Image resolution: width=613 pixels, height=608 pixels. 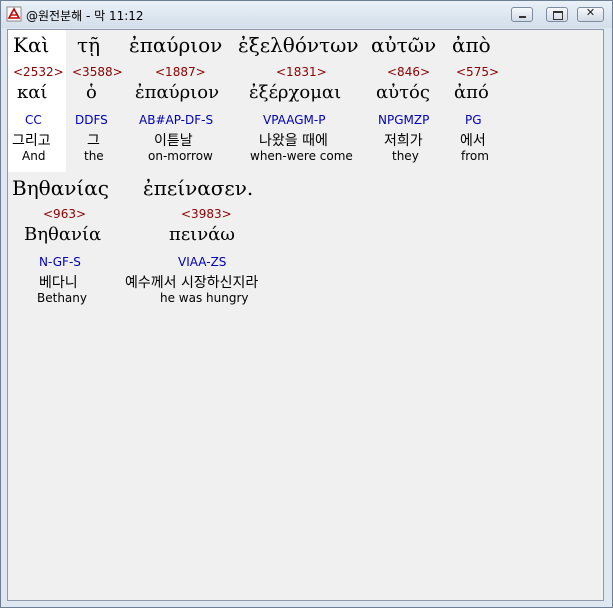 I want to click on strong-number: <3588>, so click(x=97, y=72).